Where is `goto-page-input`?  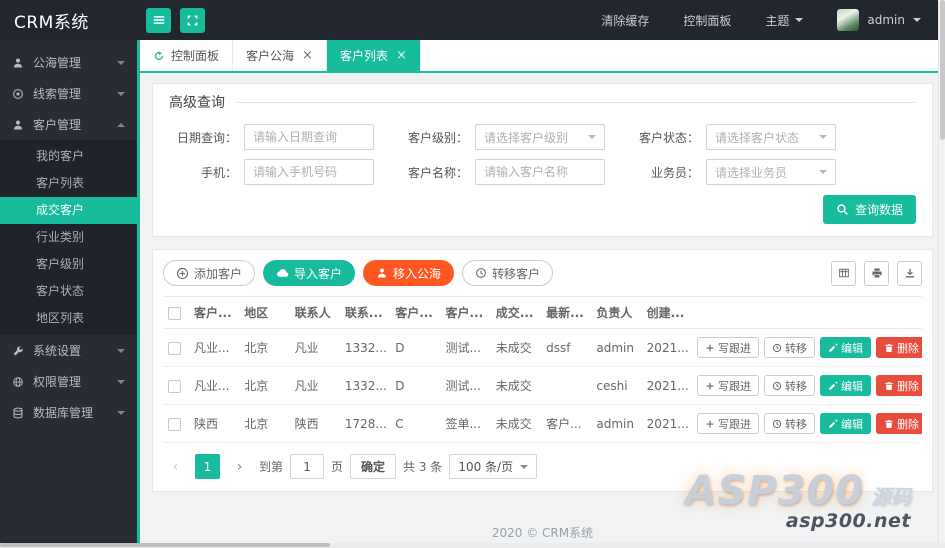
goto-page-input is located at coordinates (307, 466).